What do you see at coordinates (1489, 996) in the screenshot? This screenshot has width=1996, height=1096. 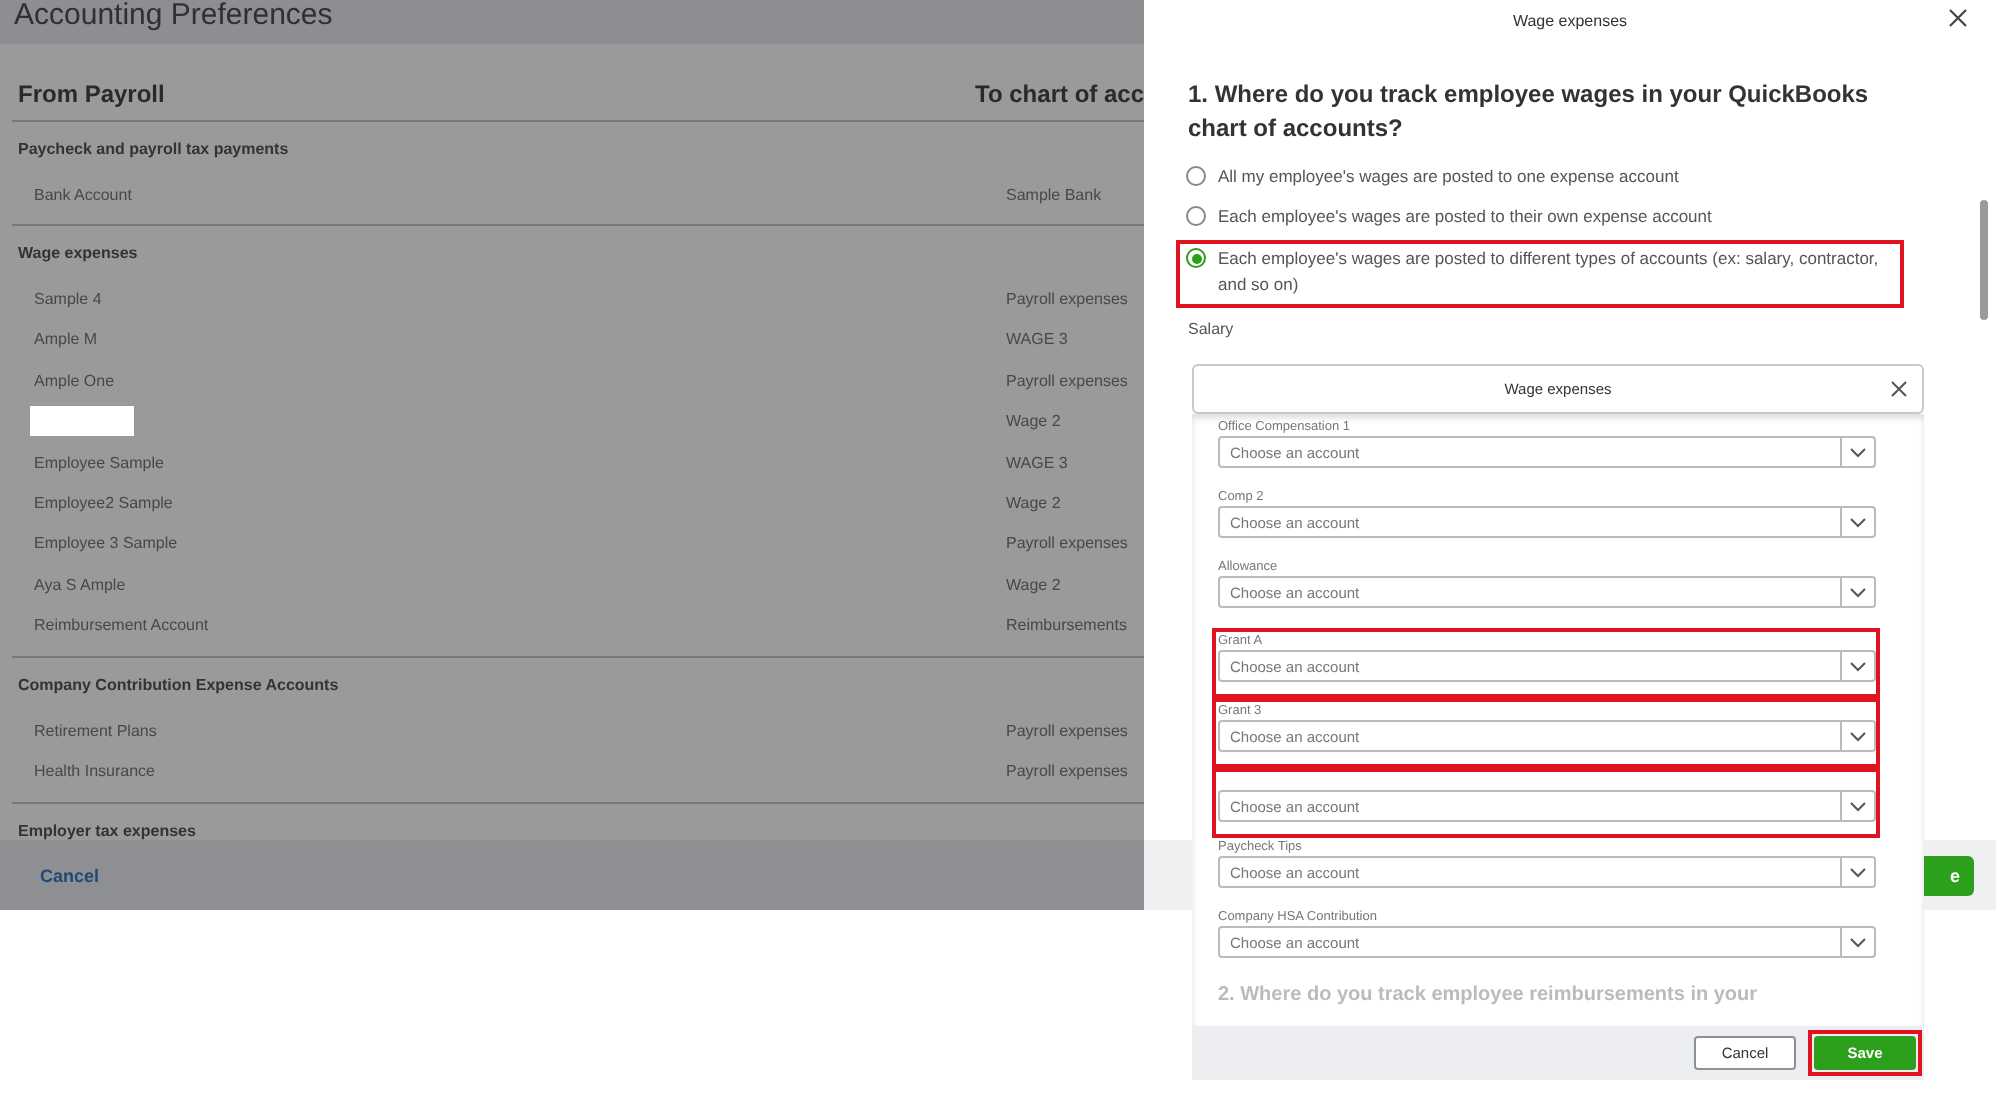 I see `question-heading: 2. Where do you track employee reimbursements in your` at bounding box center [1489, 996].